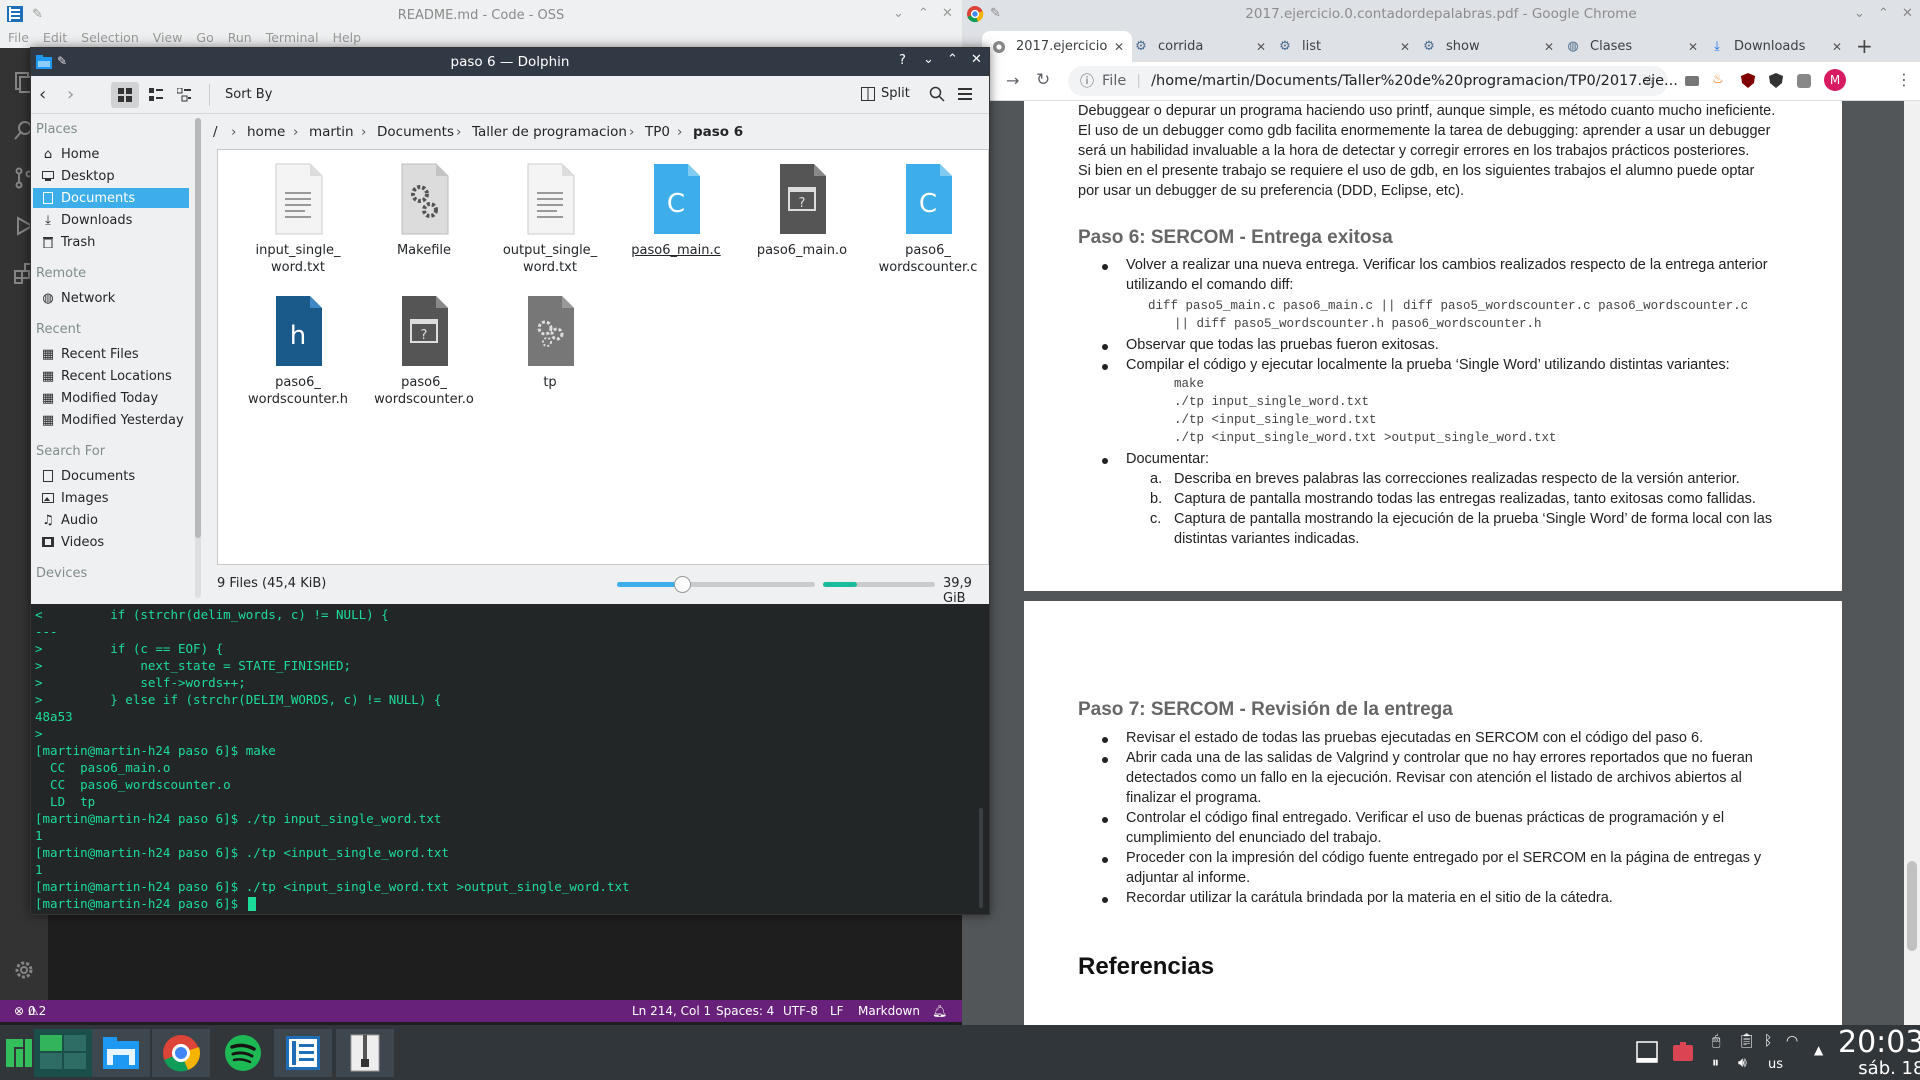  What do you see at coordinates (837, 1011) in the screenshot?
I see `end-of-line: LF` at bounding box center [837, 1011].